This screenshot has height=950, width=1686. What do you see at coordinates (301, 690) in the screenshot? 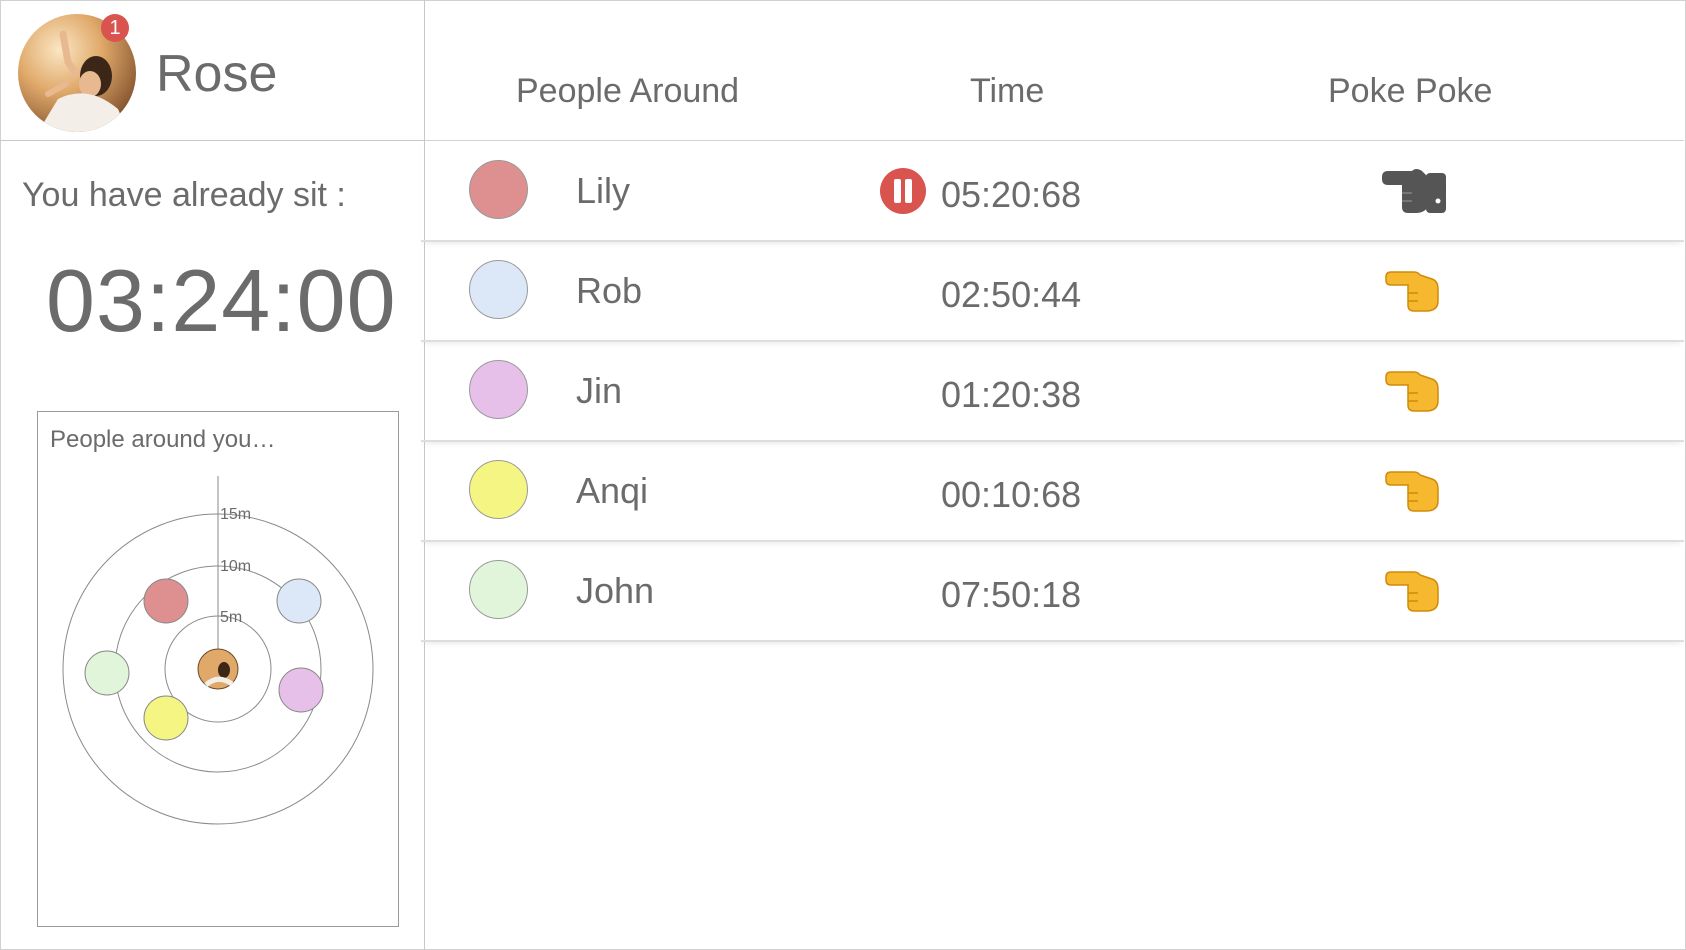
I see `radar-dot-jin` at bounding box center [301, 690].